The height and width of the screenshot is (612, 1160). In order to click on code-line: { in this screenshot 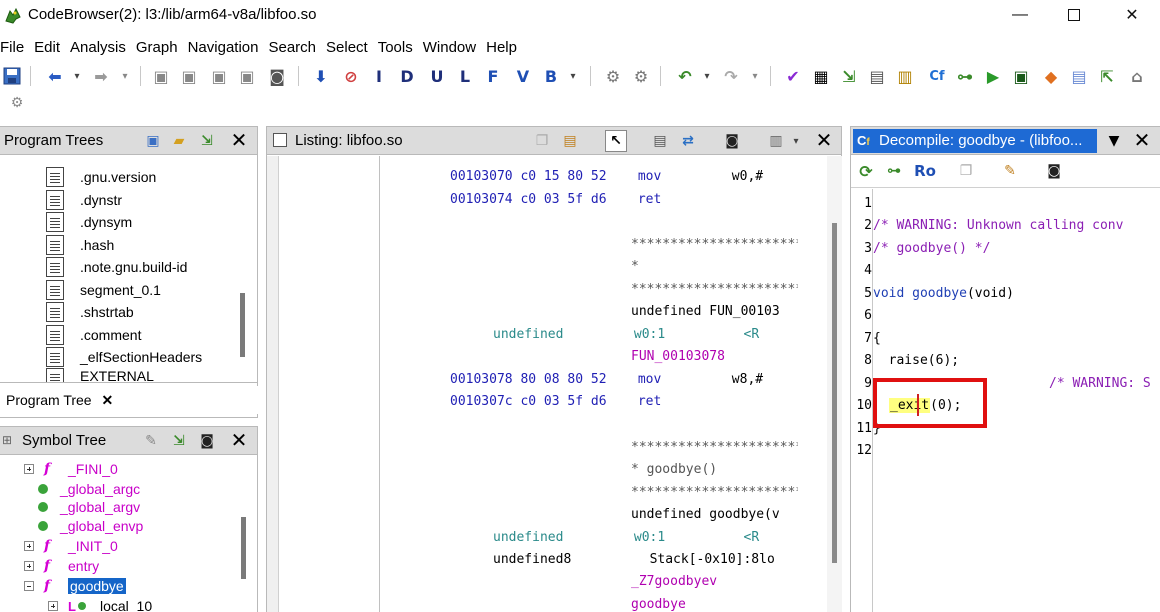, I will do `click(877, 338)`.